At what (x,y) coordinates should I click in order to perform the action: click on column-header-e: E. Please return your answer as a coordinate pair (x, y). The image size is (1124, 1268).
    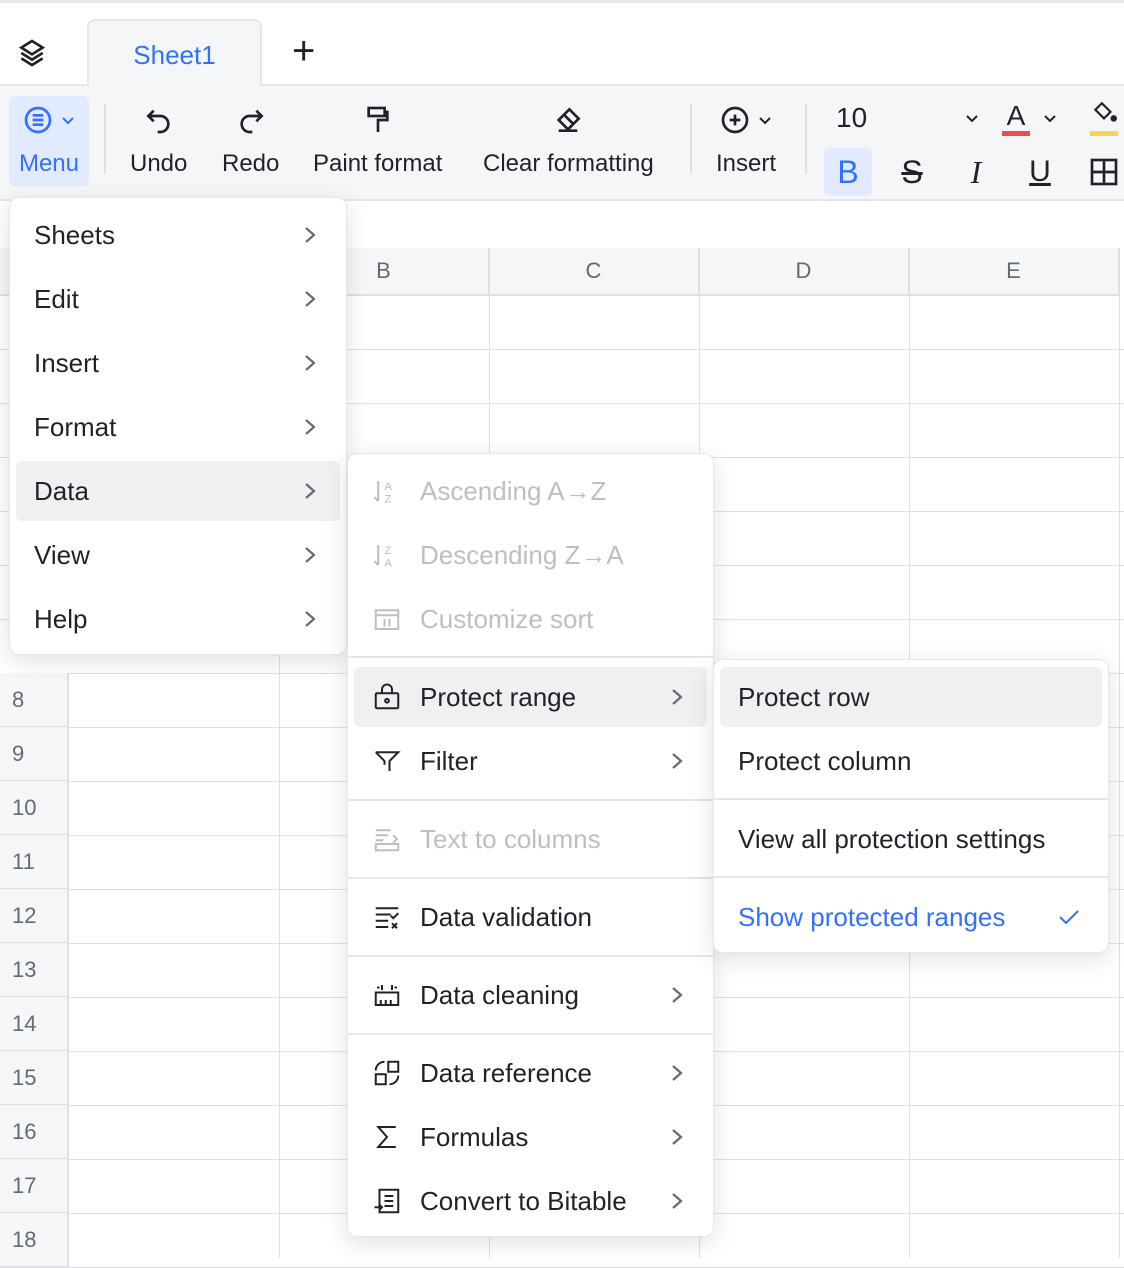
    Looking at the image, I should click on (1014, 272).